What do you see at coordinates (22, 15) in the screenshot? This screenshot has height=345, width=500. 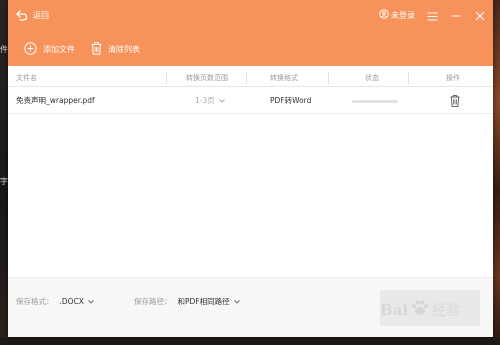 I see `back-arrow-icon` at bounding box center [22, 15].